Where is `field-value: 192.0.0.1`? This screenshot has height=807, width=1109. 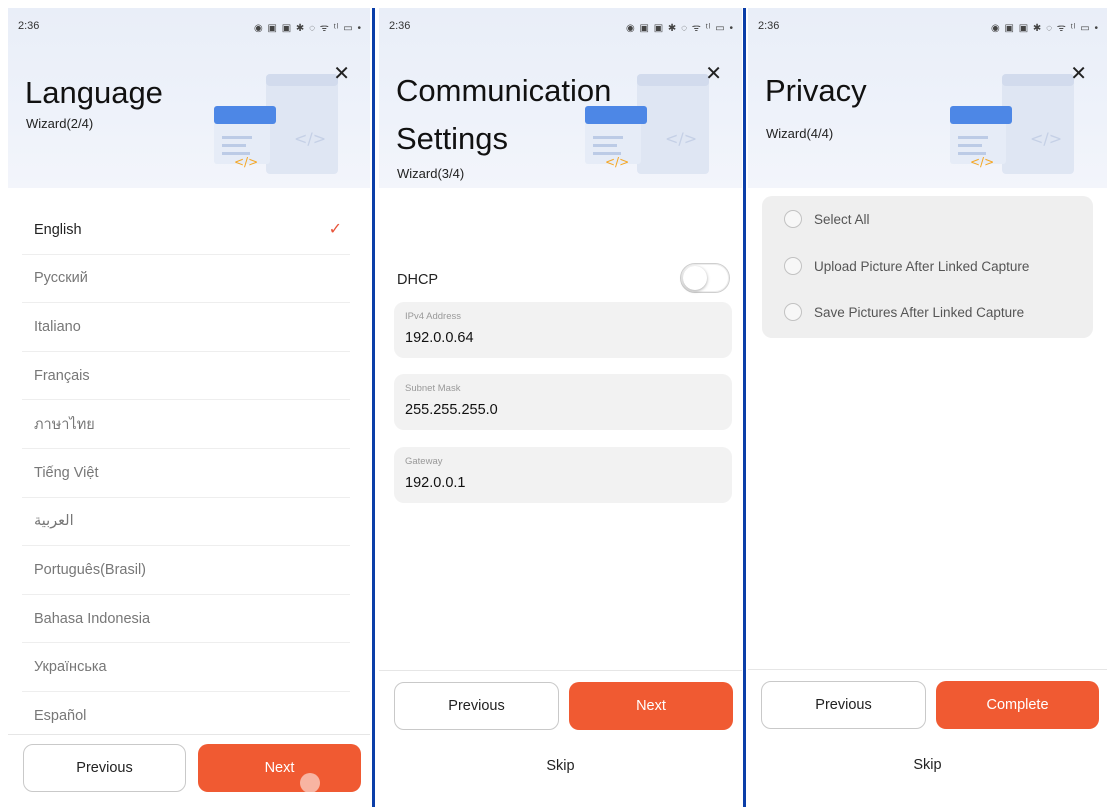
field-value: 192.0.0.1 is located at coordinates (435, 483).